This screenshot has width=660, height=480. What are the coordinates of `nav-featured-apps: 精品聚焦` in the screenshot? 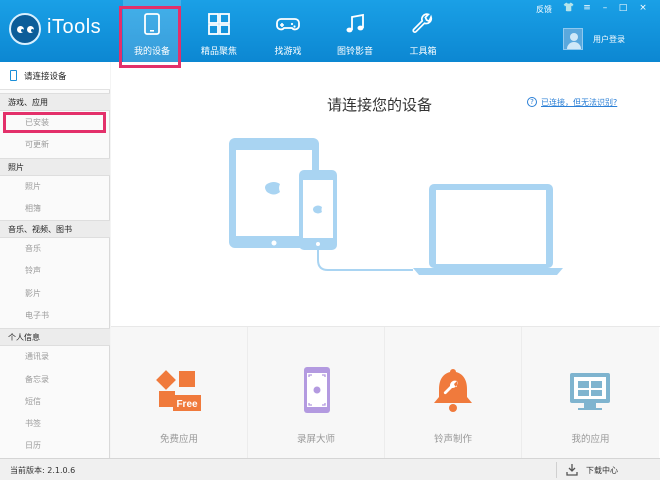 It's located at (219, 31).